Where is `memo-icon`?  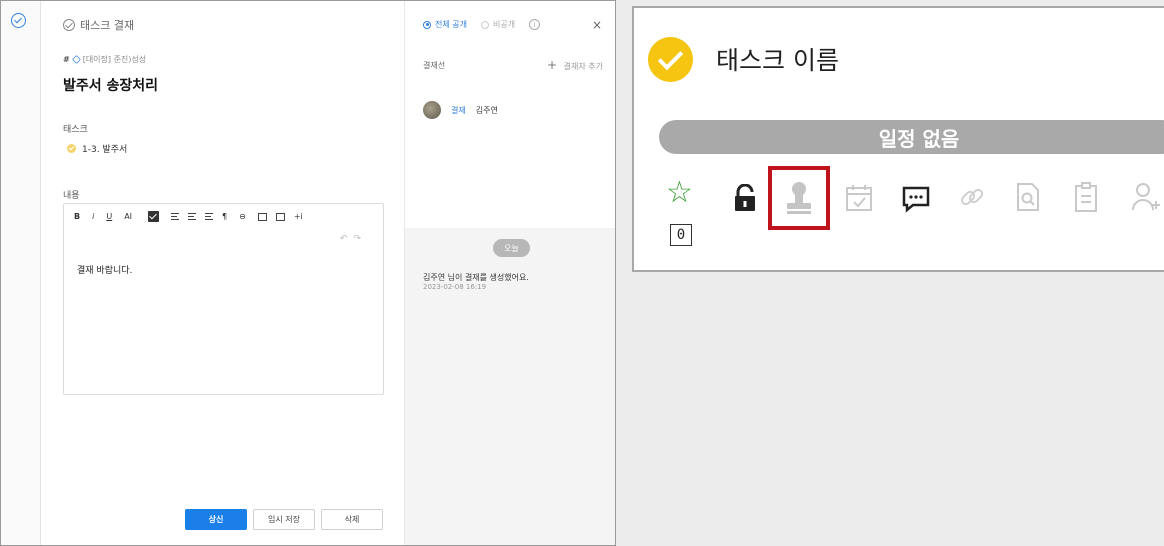 memo-icon is located at coordinates (1086, 199).